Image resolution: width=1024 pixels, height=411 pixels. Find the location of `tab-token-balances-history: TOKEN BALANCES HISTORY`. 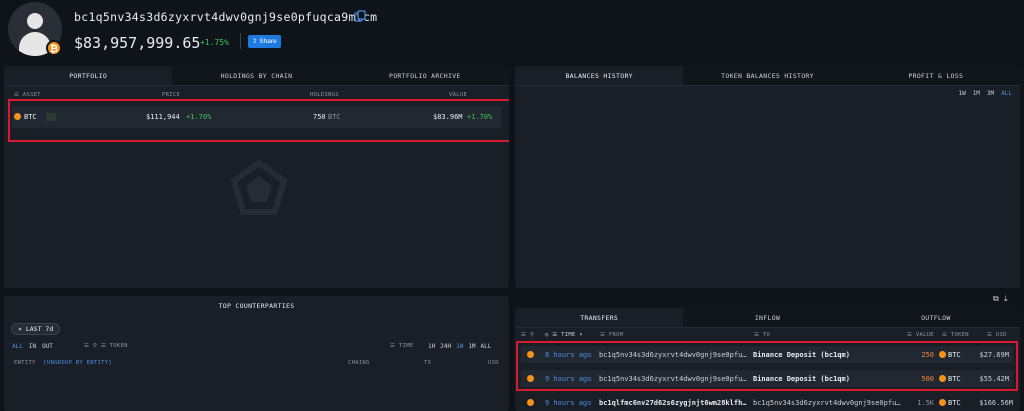

tab-token-balances-history: TOKEN BALANCES HISTORY is located at coordinates (767, 75).